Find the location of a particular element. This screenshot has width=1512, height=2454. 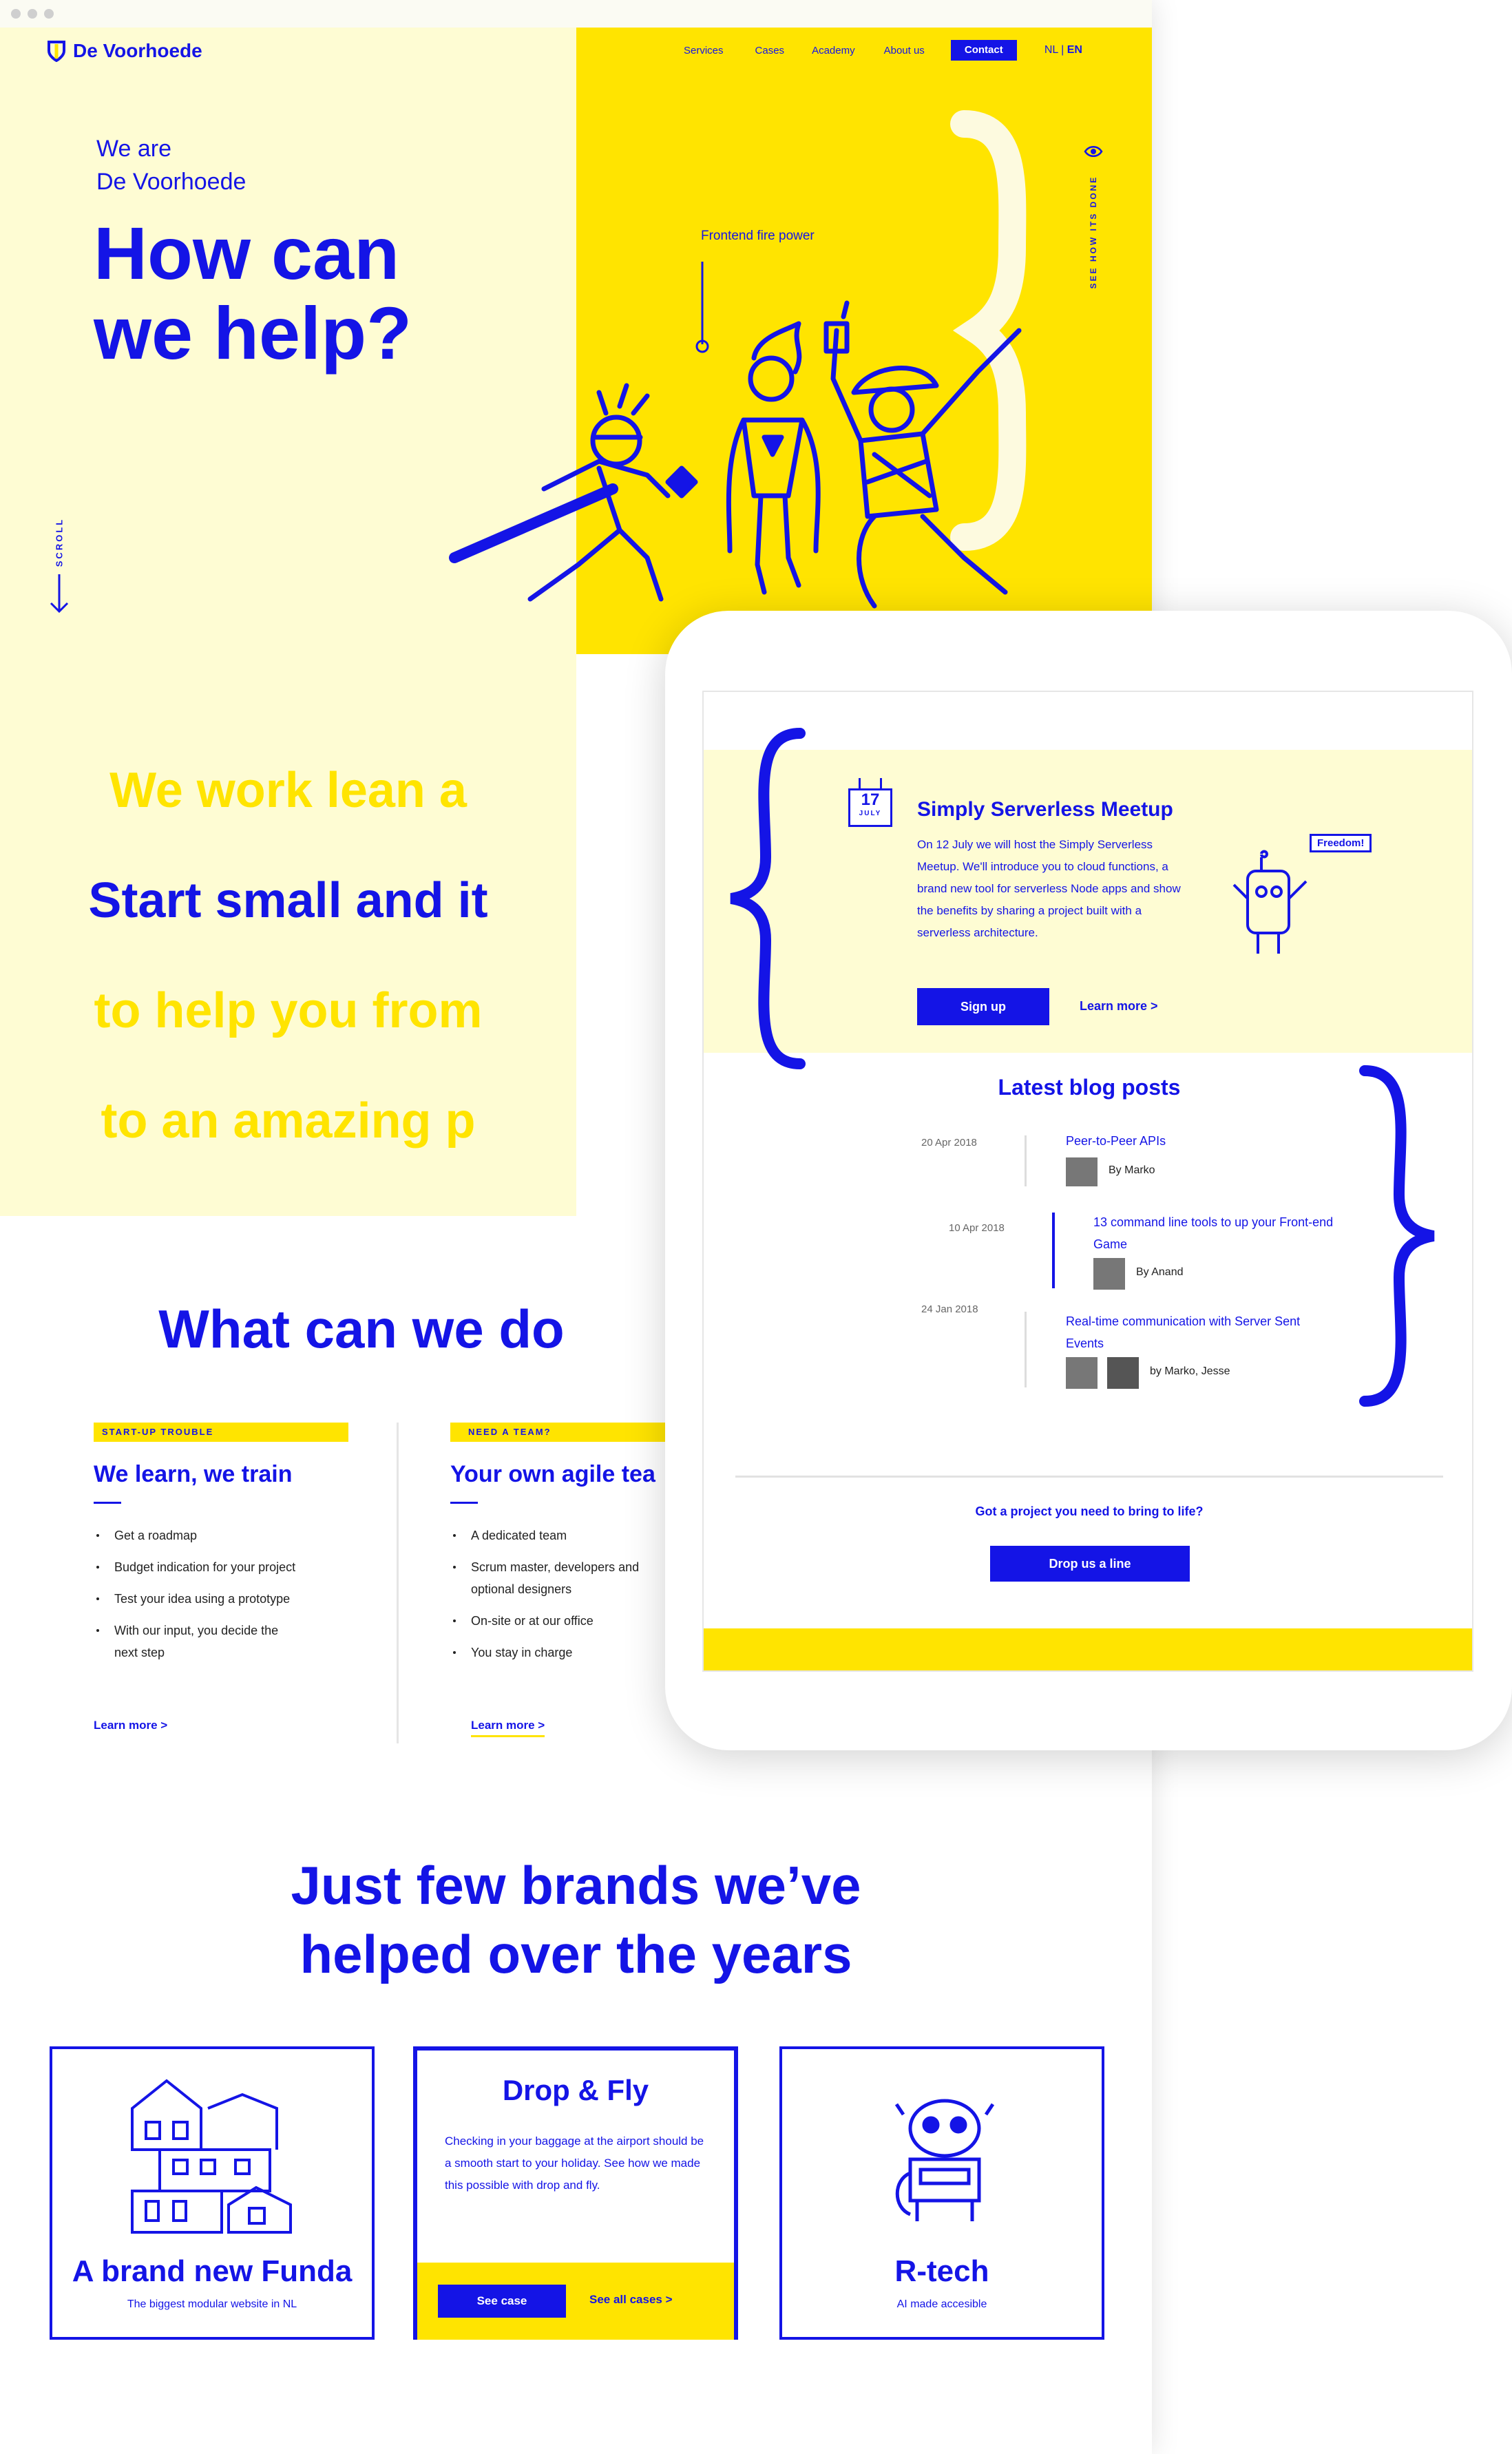

event-title: Simply Serverless Meetup is located at coordinates (1045, 809).